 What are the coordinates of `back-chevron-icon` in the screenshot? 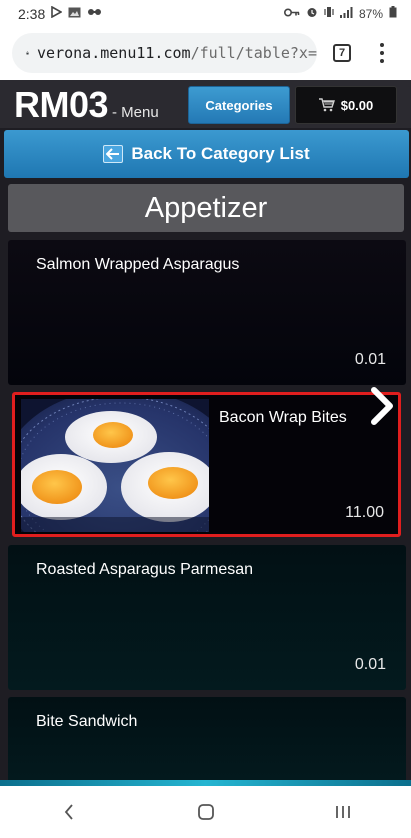 It's located at (68, 812).